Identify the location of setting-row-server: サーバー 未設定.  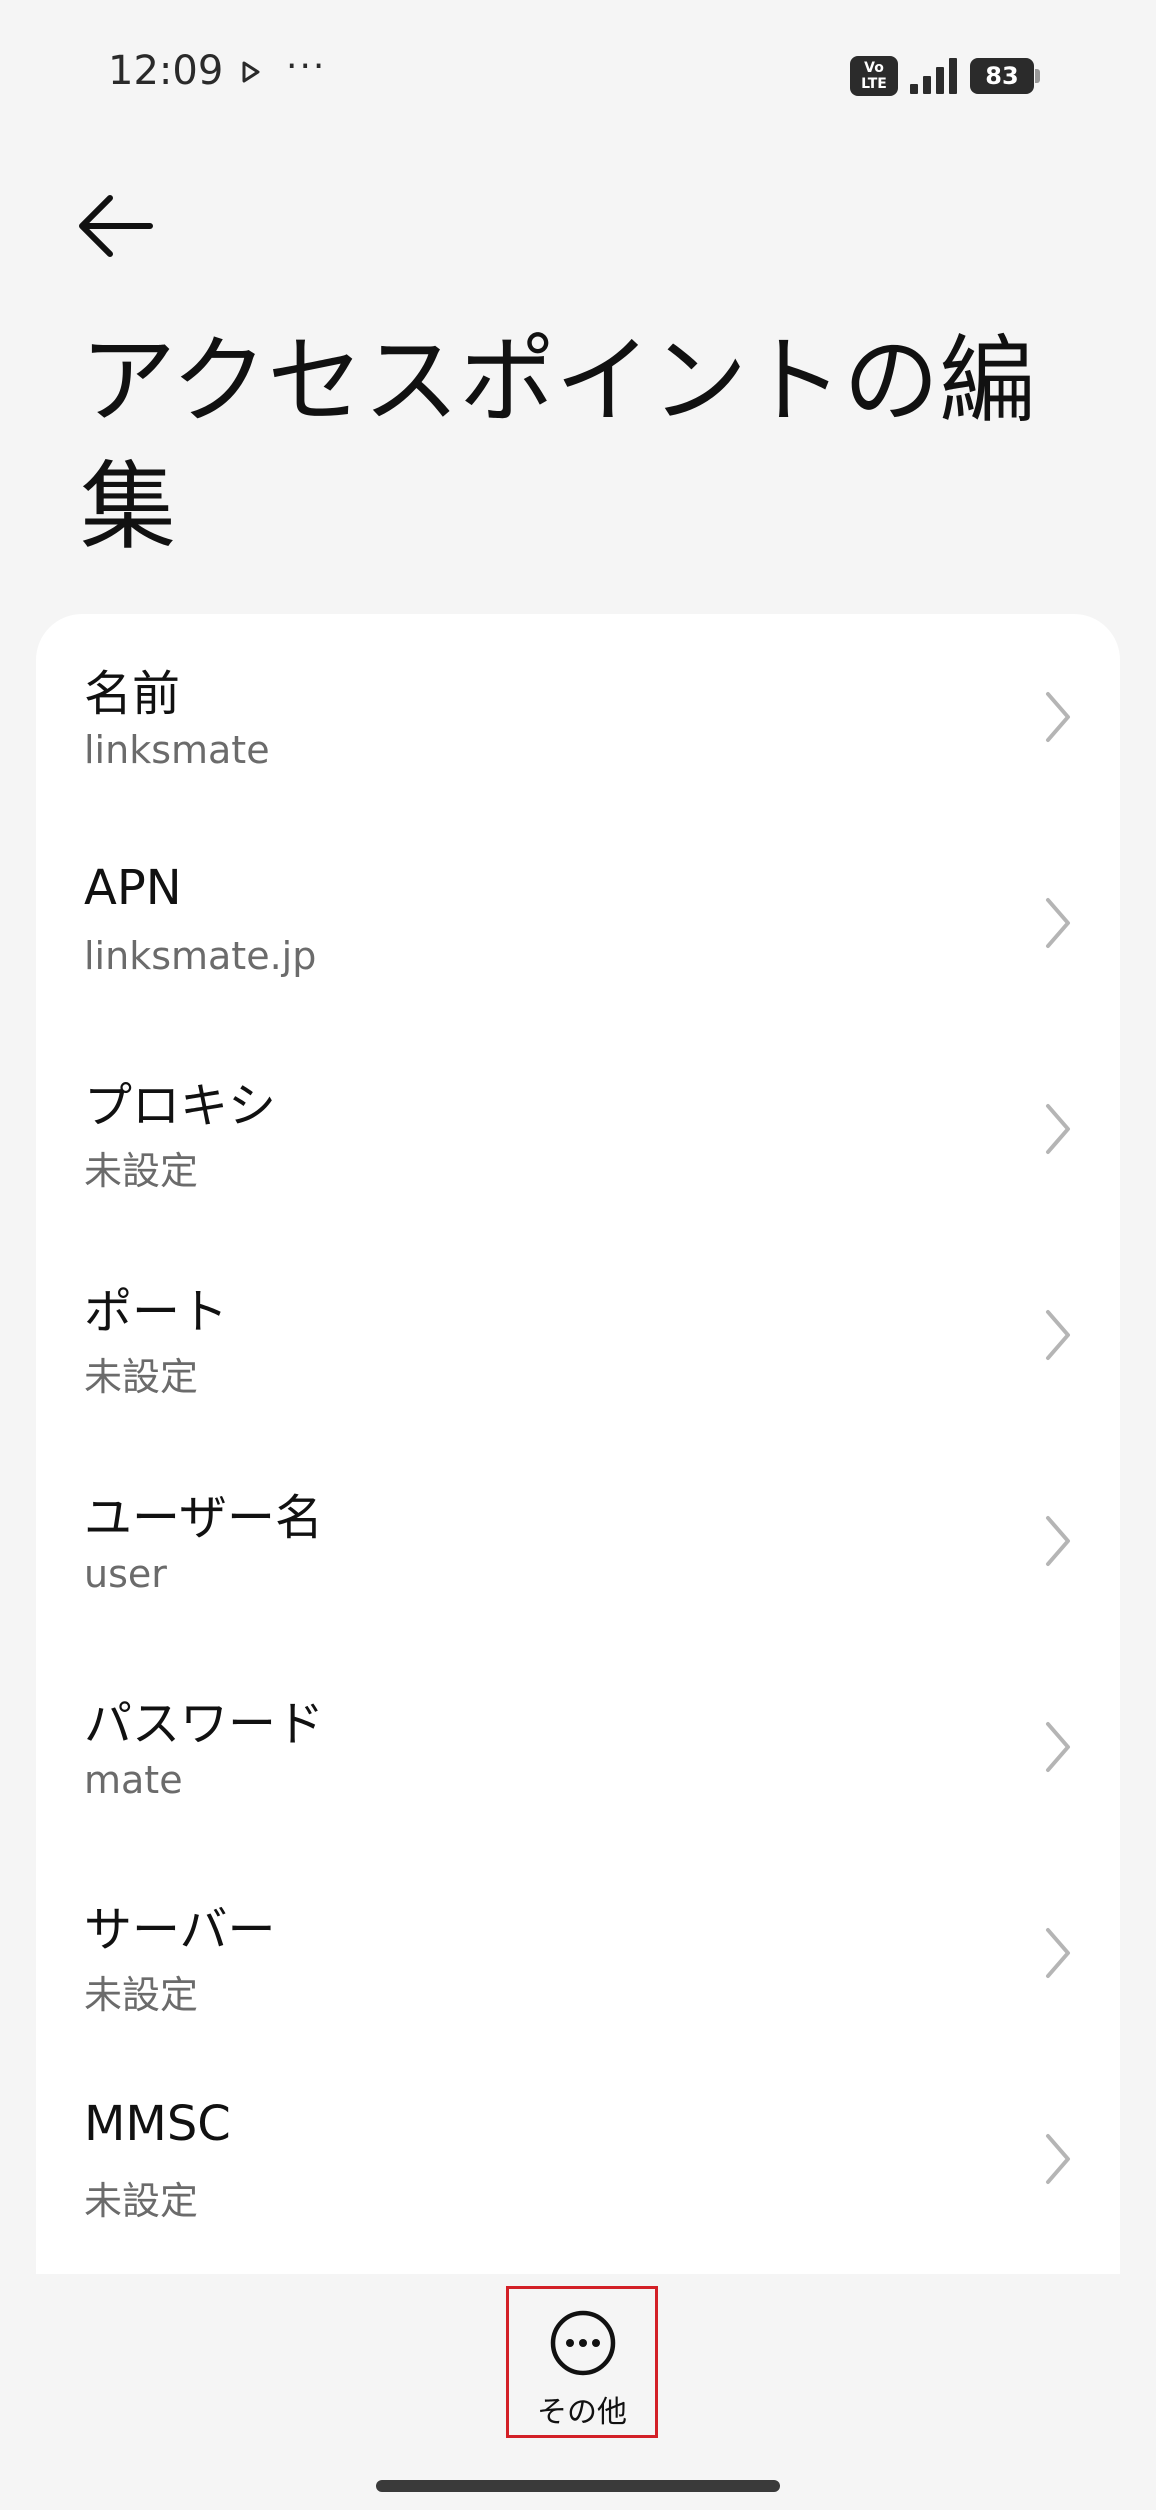
(578, 1953).